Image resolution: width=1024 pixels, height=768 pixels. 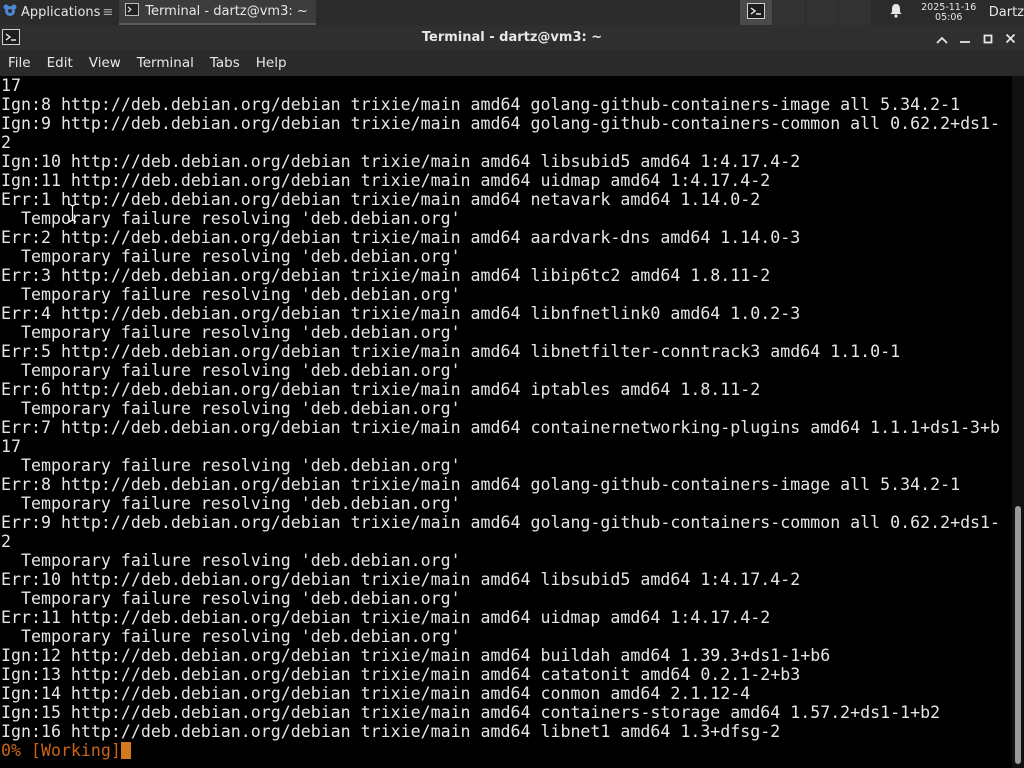 I want to click on notifications-button, so click(x=896, y=12).